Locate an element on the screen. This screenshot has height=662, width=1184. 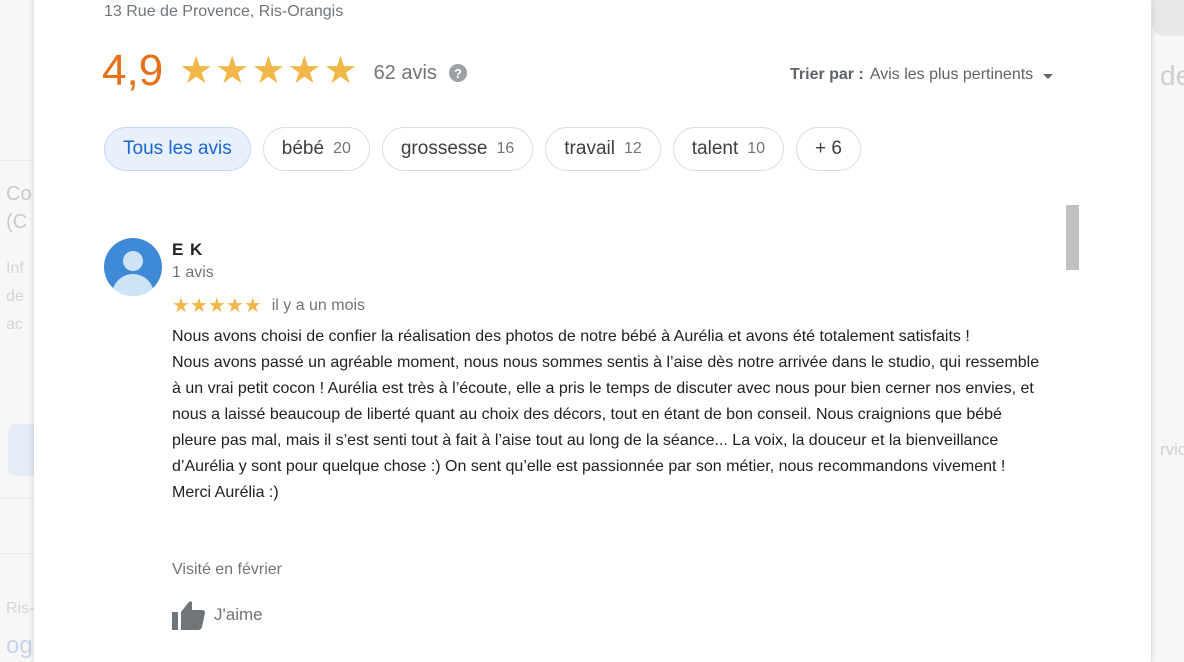
user-head-icon is located at coordinates (133, 261).